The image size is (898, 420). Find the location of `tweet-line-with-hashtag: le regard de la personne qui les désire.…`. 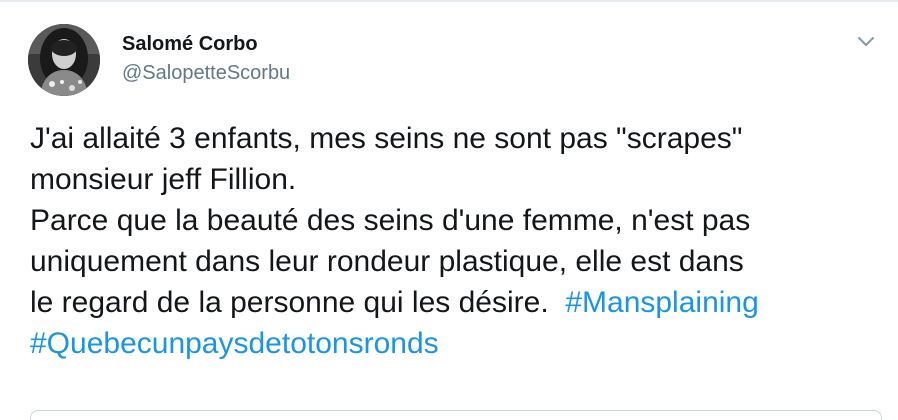

tweet-line-with-hashtag: le regard de la personne qui les désire.… is located at coordinates (455, 302).